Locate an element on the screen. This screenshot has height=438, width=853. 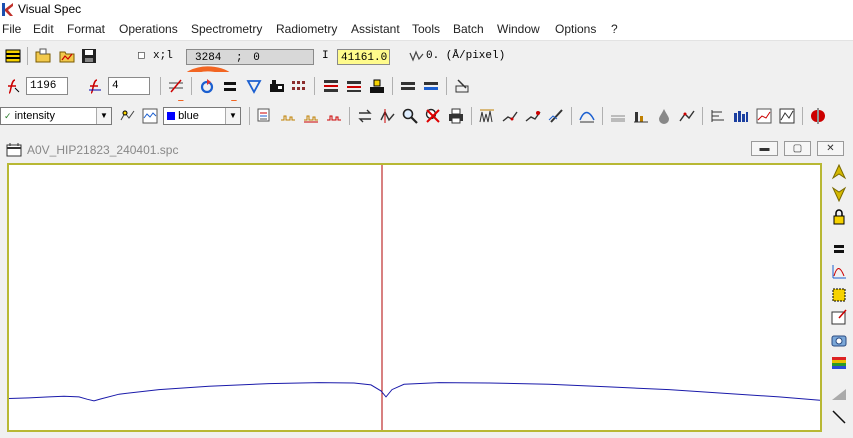
minimize-button: ▬ is located at coordinates (764, 148).